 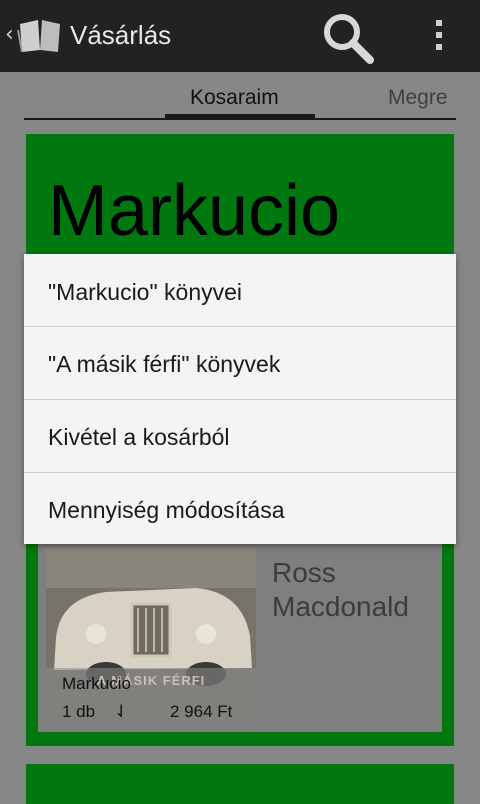 What do you see at coordinates (418, 98) in the screenshot?
I see `tab-megrendelesek: Megre` at bounding box center [418, 98].